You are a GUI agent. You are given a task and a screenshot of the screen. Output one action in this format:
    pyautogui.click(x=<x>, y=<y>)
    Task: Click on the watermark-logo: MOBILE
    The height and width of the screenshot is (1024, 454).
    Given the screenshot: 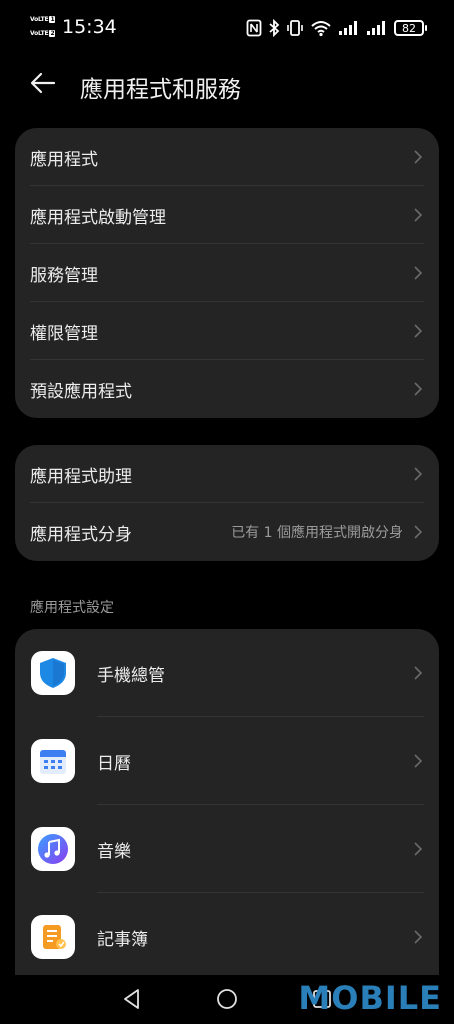 What is the action you would take?
    pyautogui.click(x=370, y=998)
    